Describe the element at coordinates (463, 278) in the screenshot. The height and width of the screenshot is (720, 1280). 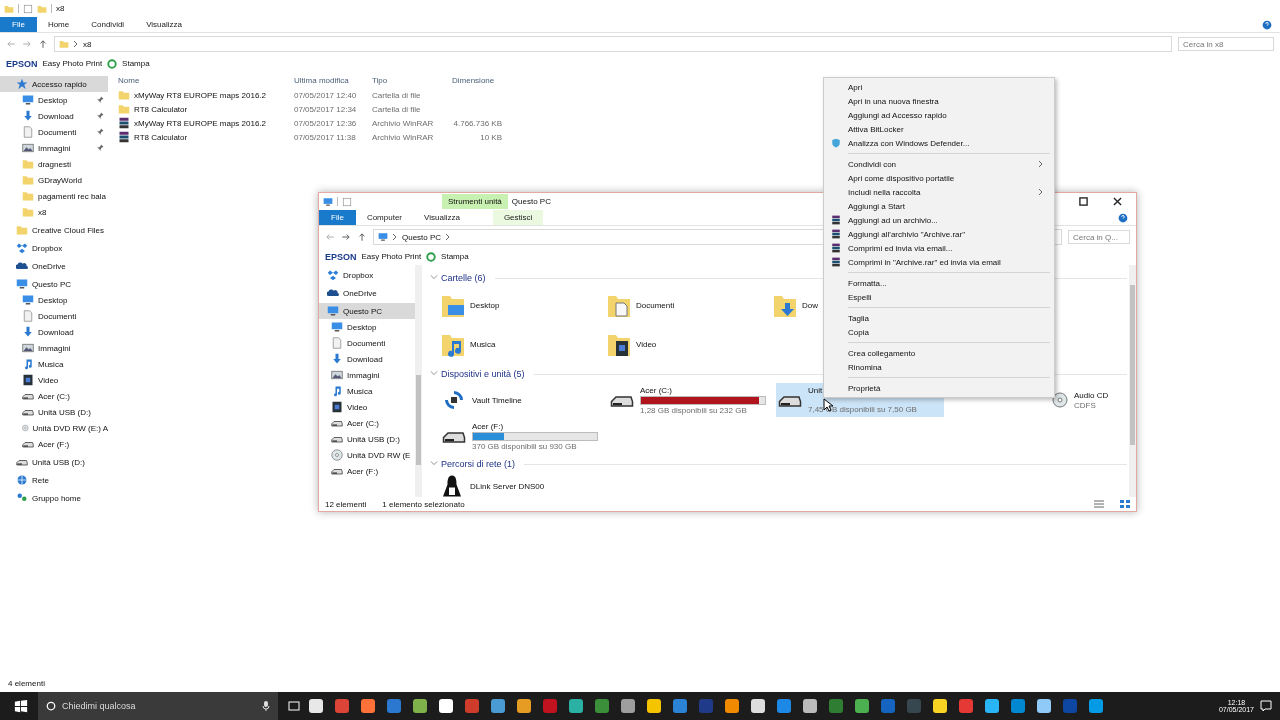
I see `group-header: Cartelle (6)` at that location.